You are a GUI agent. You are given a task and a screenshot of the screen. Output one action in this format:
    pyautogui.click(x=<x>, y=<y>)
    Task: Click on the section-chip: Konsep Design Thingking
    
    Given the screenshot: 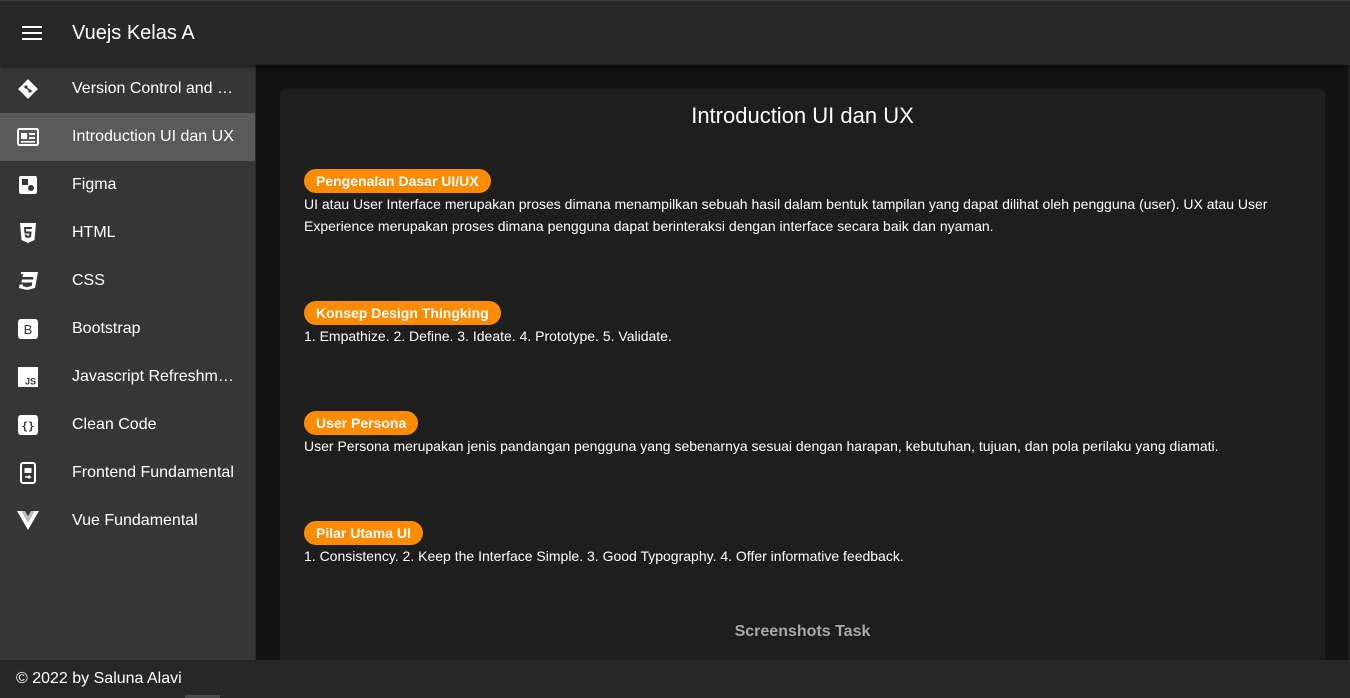 What is the action you would take?
    pyautogui.click(x=402, y=313)
    